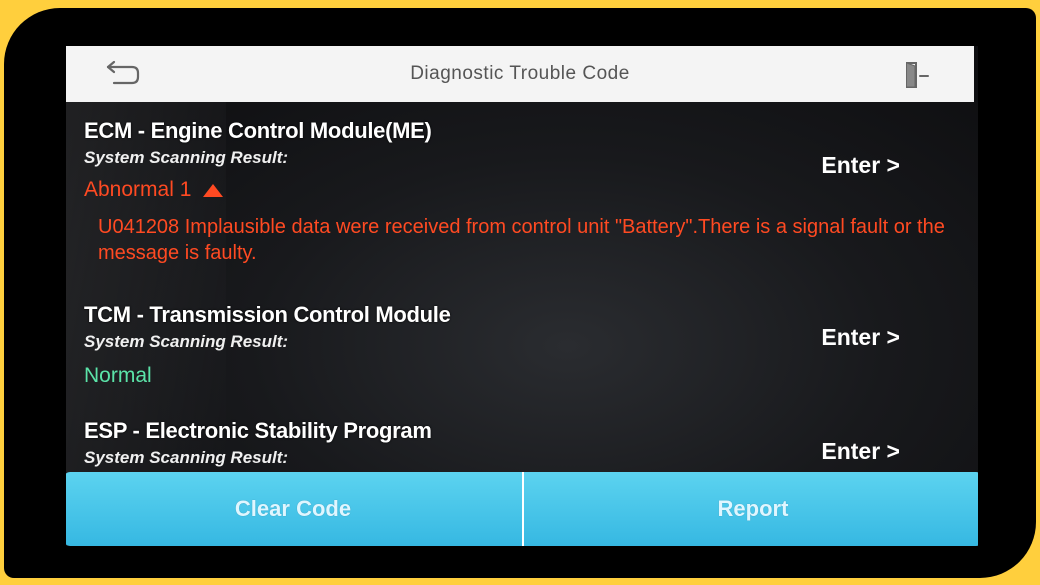 The height and width of the screenshot is (585, 1040). Describe the element at coordinates (751, 509) in the screenshot. I see `report-button: Report` at that location.